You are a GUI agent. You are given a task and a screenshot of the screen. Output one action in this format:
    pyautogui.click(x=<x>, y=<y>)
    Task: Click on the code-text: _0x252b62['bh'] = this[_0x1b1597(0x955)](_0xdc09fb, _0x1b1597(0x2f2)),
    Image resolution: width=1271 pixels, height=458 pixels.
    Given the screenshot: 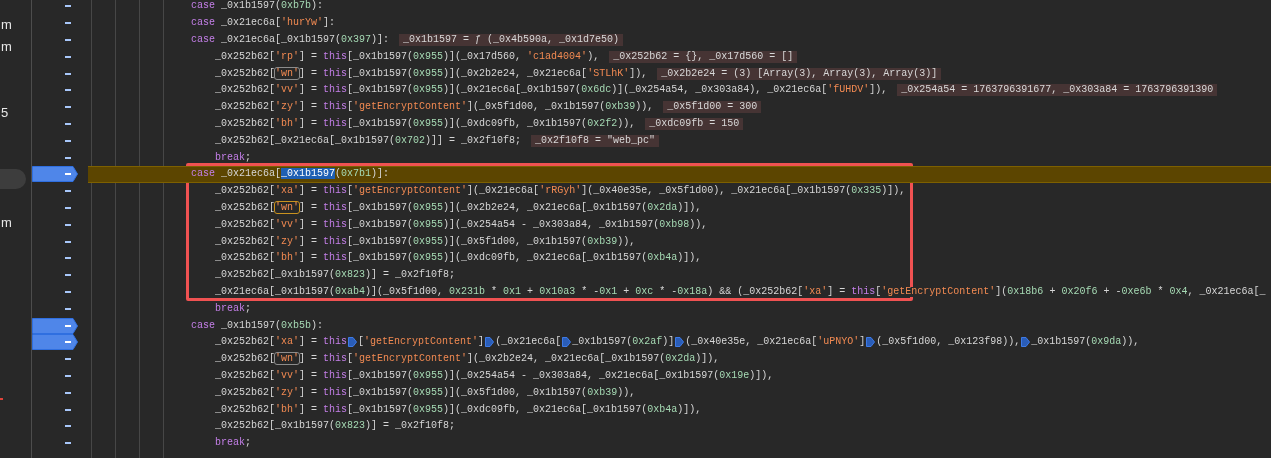 What is the action you would take?
    pyautogui.click(x=425, y=123)
    